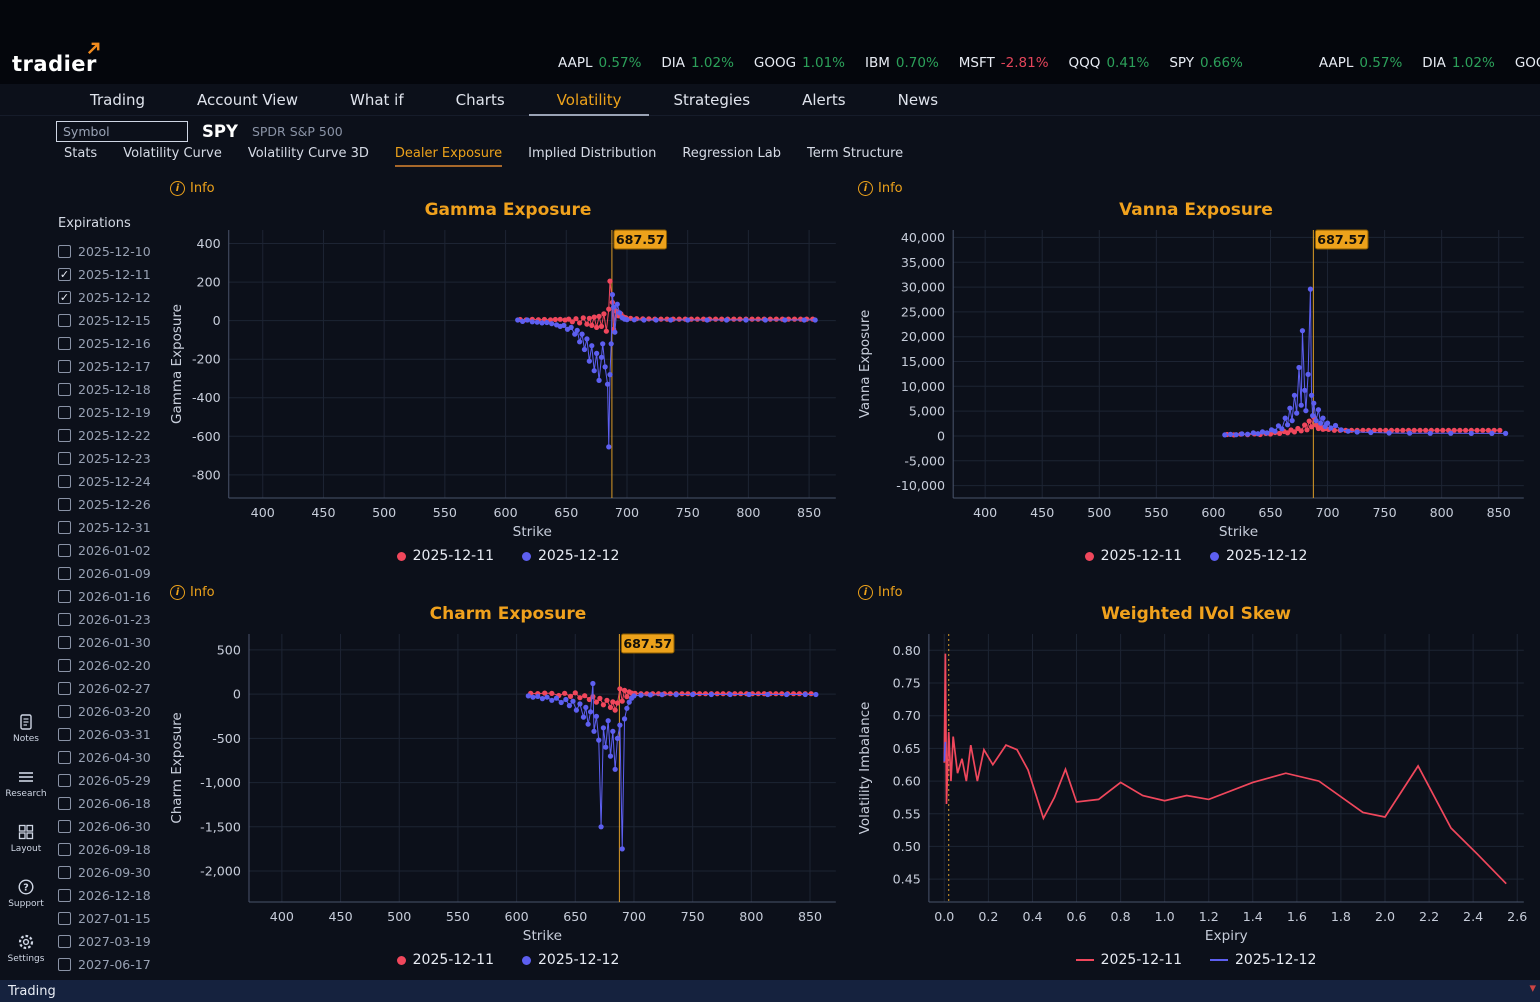  What do you see at coordinates (377, 100) in the screenshot?
I see `nav-item-what-if: What if` at bounding box center [377, 100].